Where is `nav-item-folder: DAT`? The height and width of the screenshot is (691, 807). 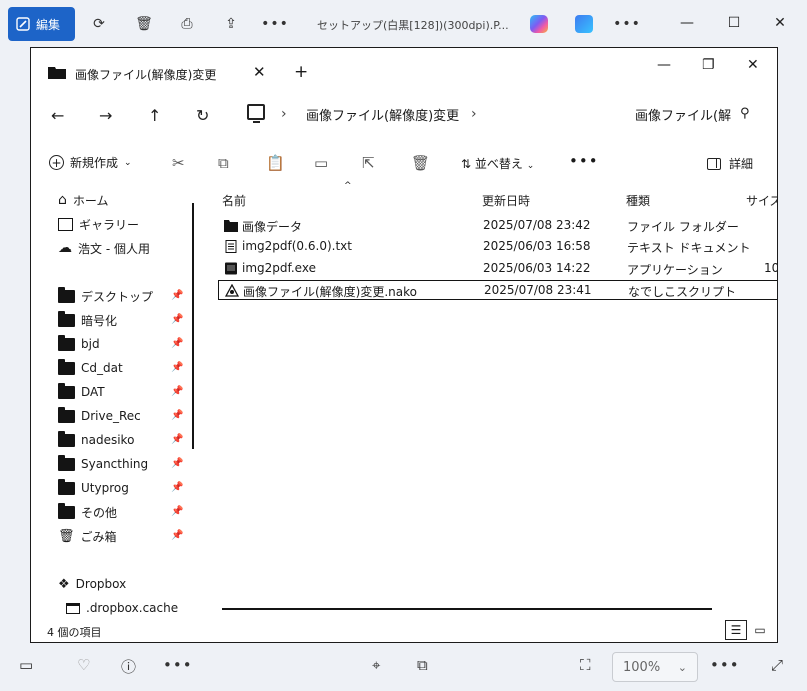
nav-item-folder: DAT is located at coordinates (81, 392).